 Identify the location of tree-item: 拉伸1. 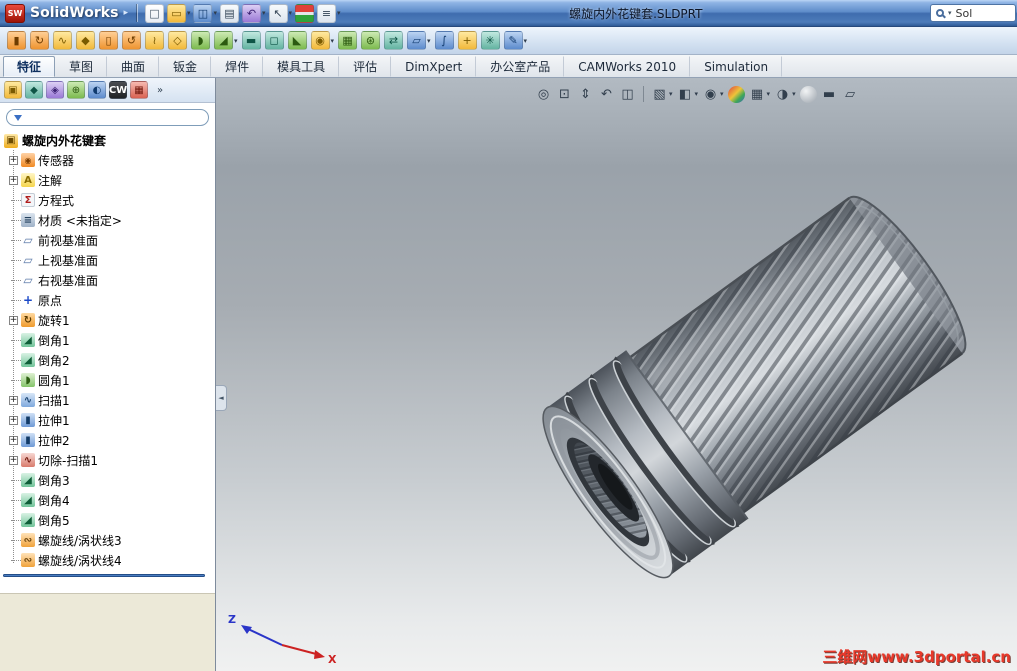
(107, 420).